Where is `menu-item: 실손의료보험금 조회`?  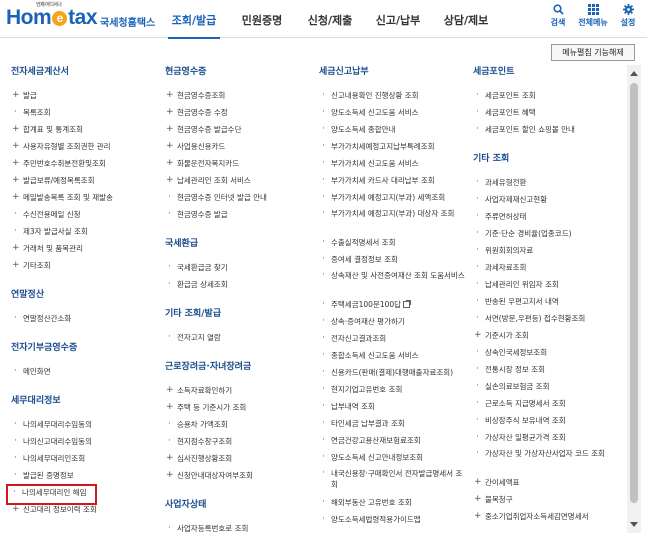
menu-item: 실손의료보험금 조회 is located at coordinates (549, 388).